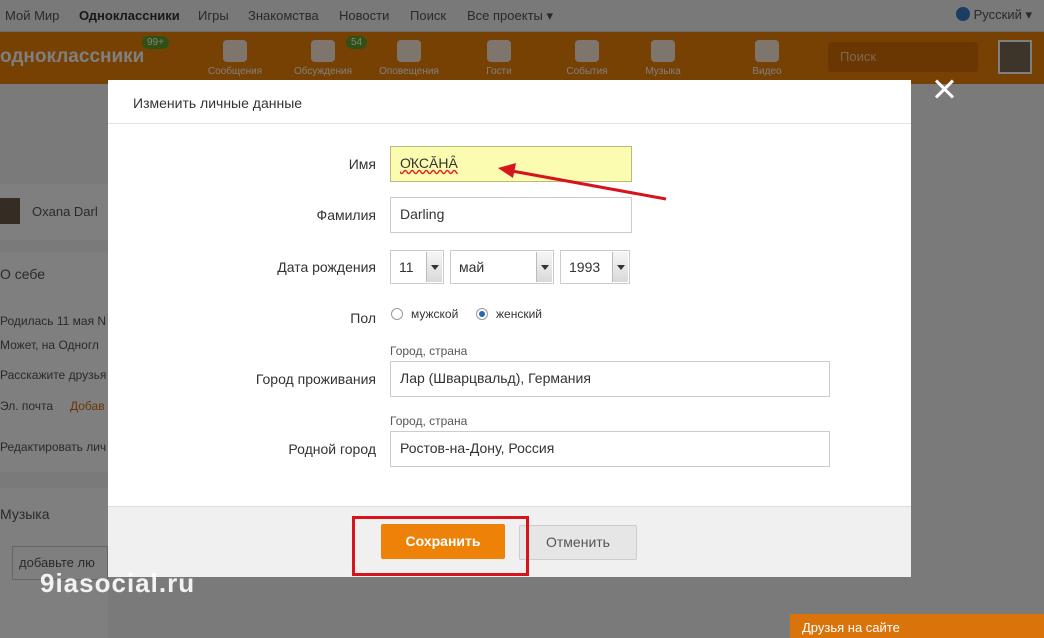 Image resolution: width=1044 pixels, height=638 pixels. Describe the element at coordinates (118, 583) in the screenshot. I see `watermark-logo: 9iasocial.ru` at that location.